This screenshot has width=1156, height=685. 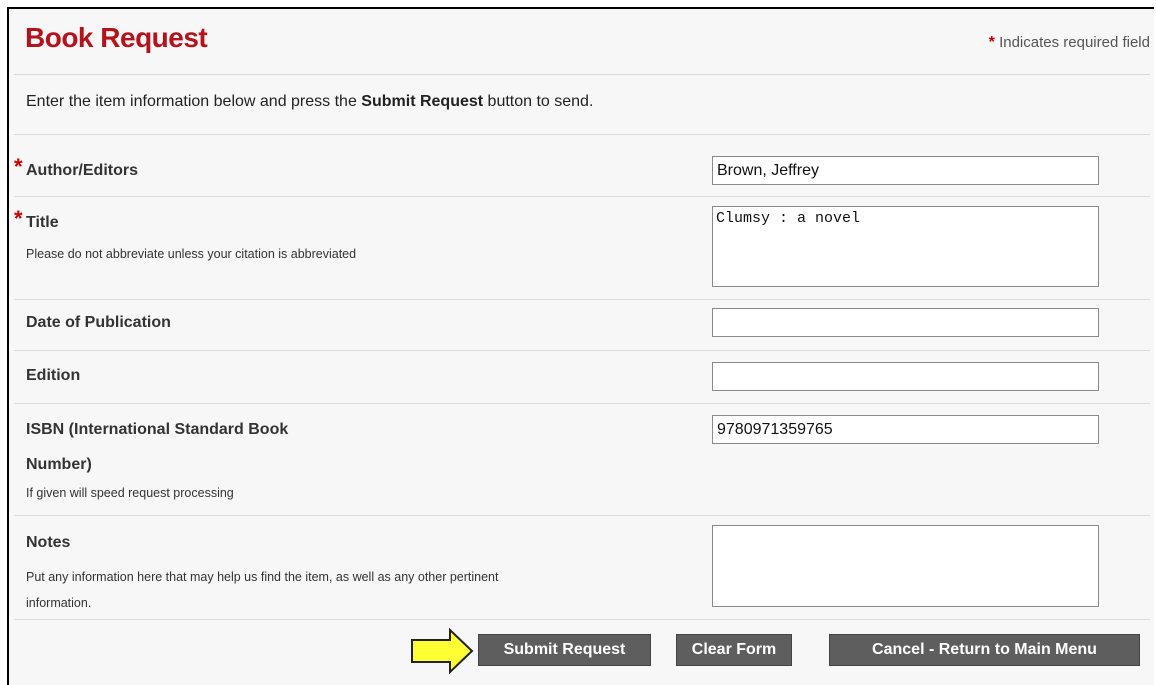 What do you see at coordinates (984, 650) in the screenshot?
I see `cancel-return-button: Cancel - Return to Main Menu` at bounding box center [984, 650].